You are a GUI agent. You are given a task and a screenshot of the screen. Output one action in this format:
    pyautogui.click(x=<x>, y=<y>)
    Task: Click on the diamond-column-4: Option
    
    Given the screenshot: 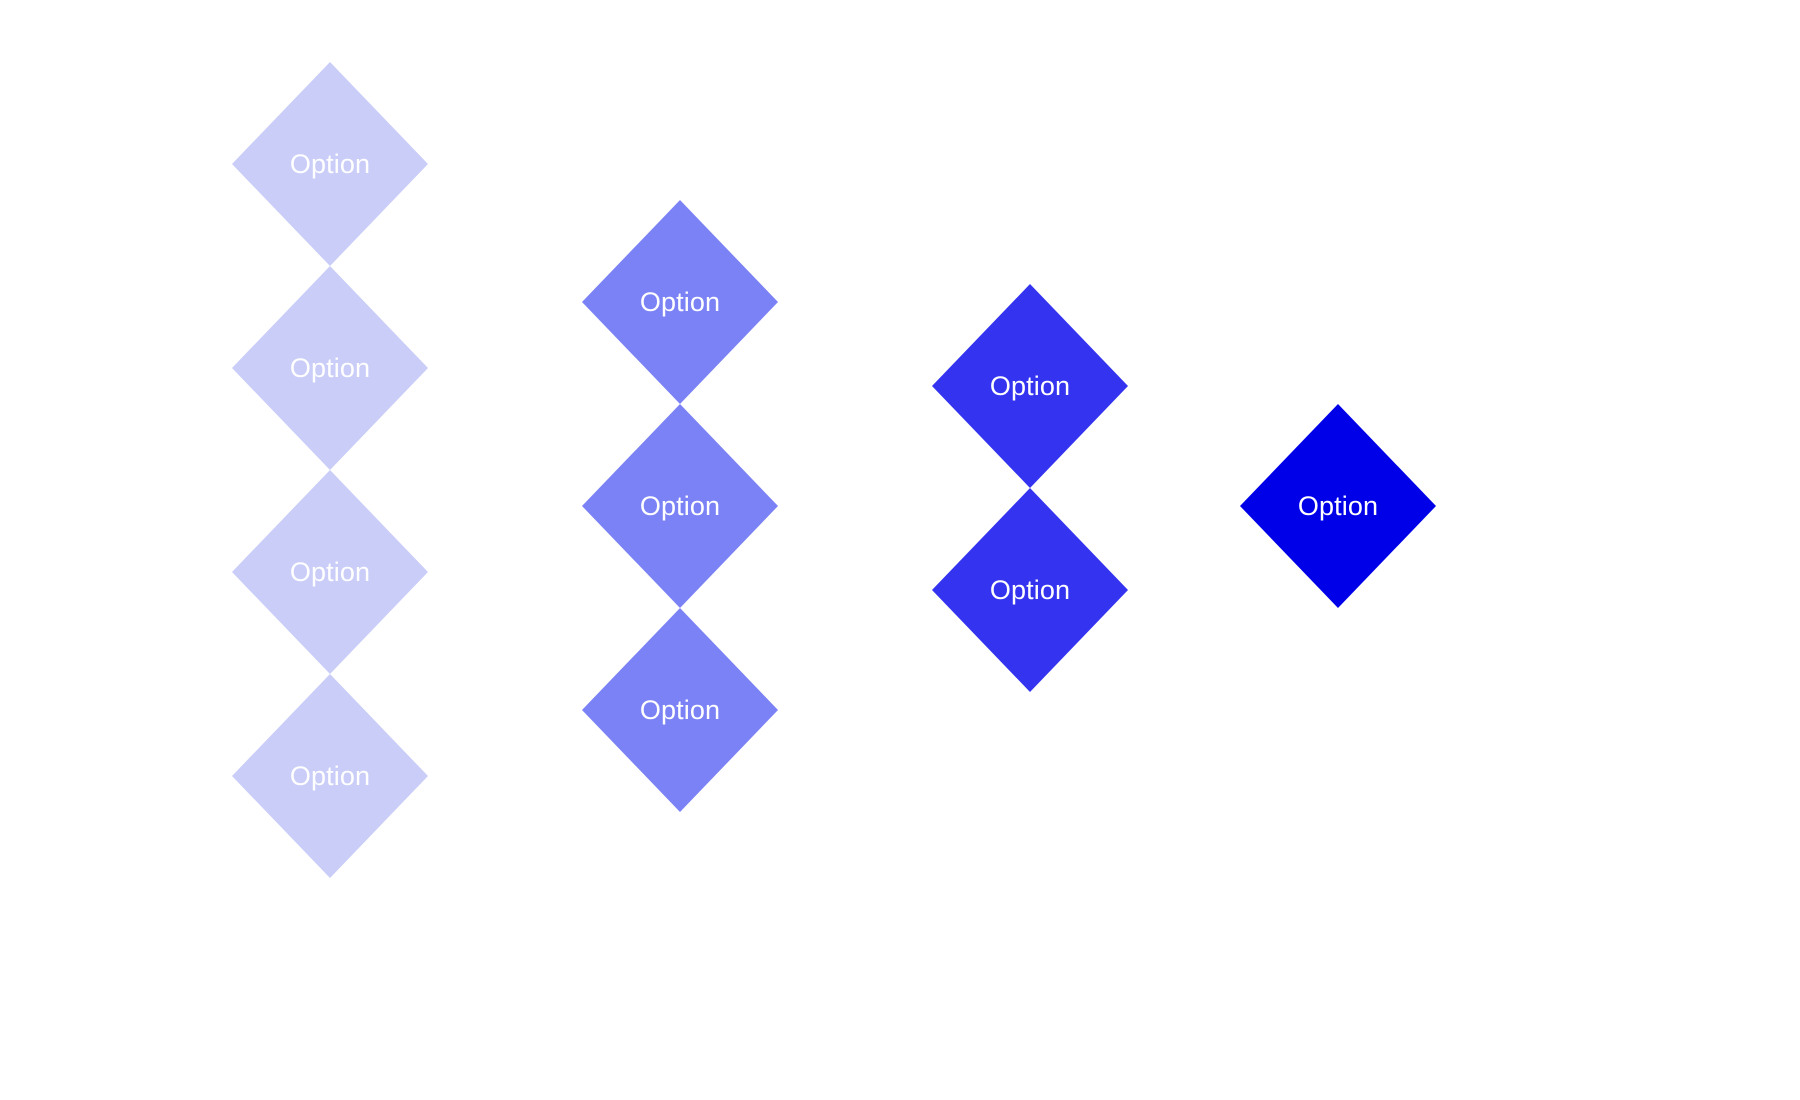 What is the action you would take?
    pyautogui.click(x=1338, y=506)
    